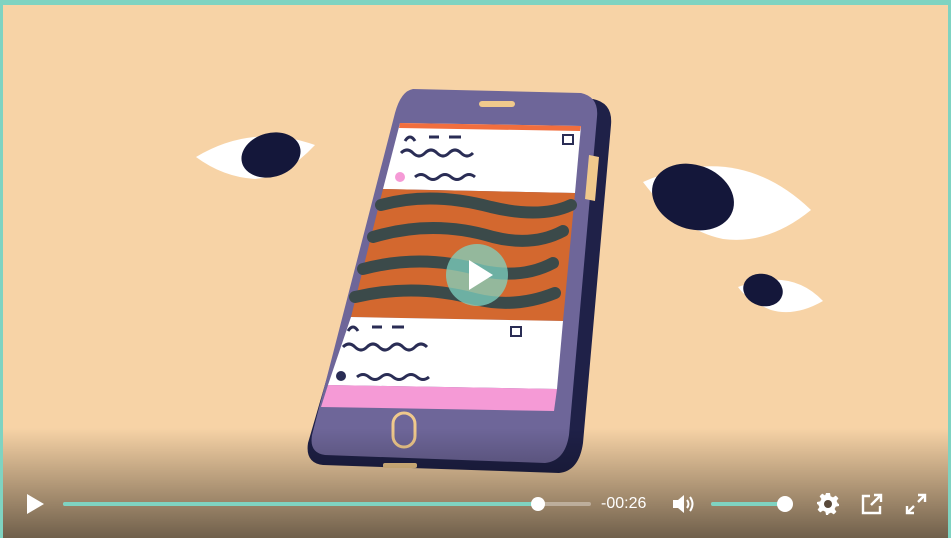 The width and height of the screenshot is (951, 538). Describe the element at coordinates (624, 503) in the screenshot. I see `remaining-time: -00:26` at that location.